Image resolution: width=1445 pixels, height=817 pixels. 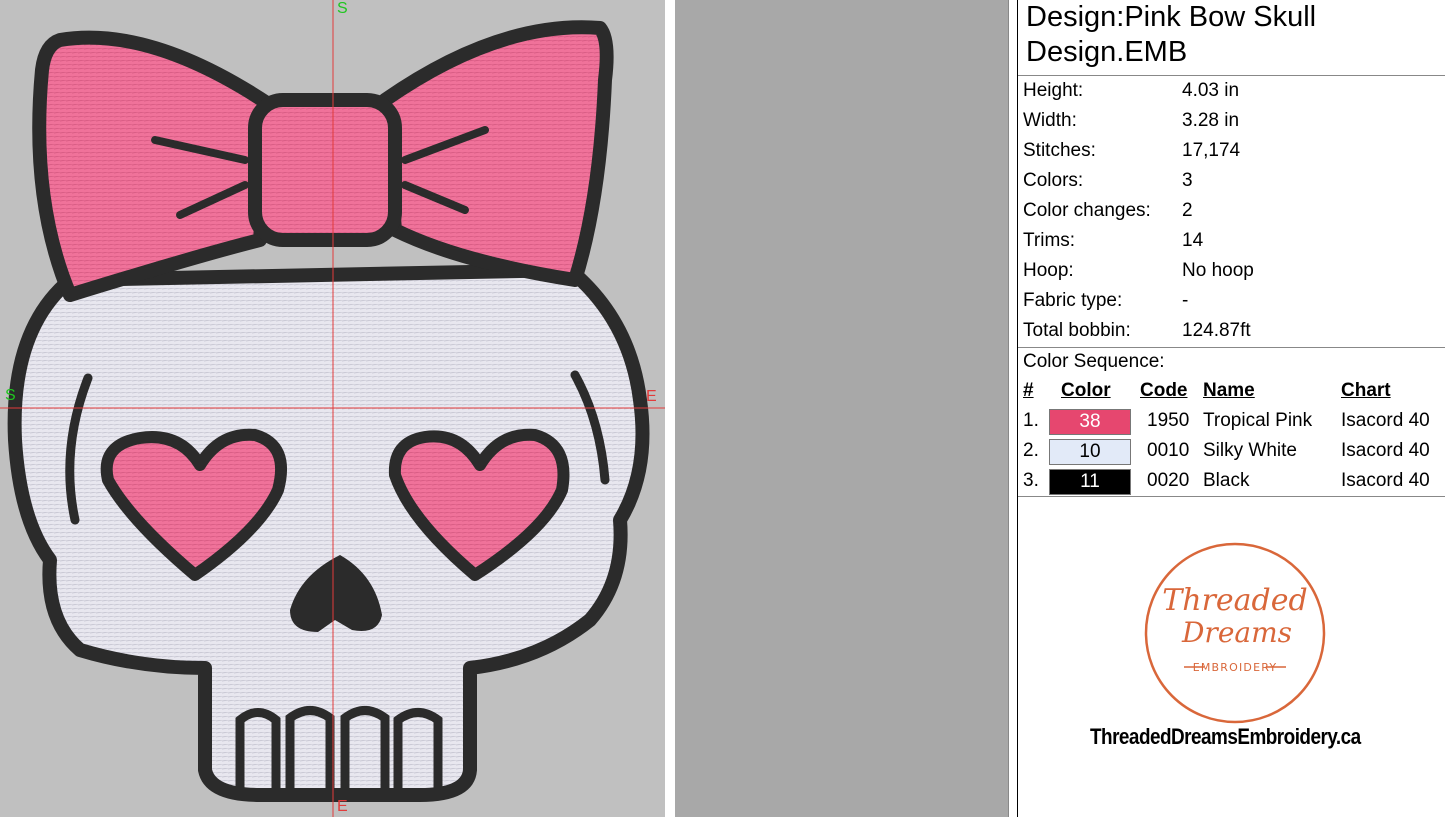 I want to click on axis-marker-right: E, so click(x=651, y=396).